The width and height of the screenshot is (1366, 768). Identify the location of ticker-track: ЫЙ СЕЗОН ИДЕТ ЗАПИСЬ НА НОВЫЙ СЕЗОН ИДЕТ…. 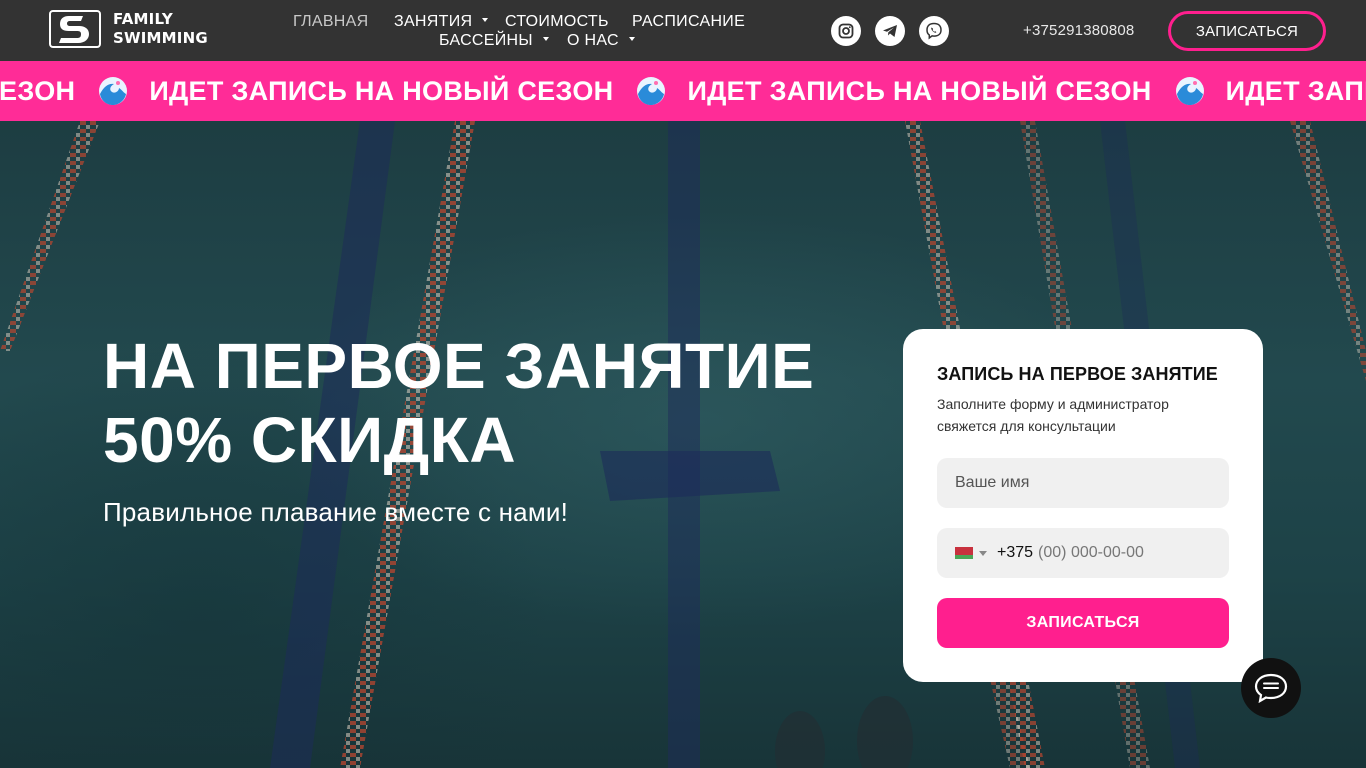
(683, 91).